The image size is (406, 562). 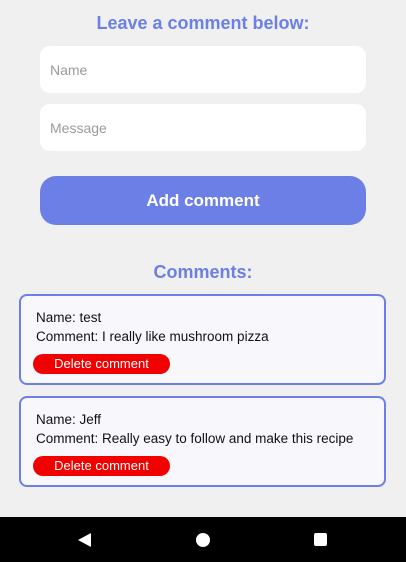 I want to click on recents-square-icon, so click(x=320, y=539).